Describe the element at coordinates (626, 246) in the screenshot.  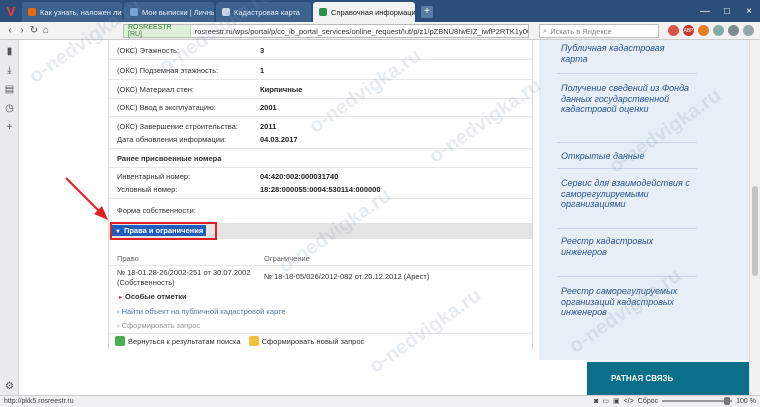
I see `service-link: Реестр кадастровых инженеров` at that location.